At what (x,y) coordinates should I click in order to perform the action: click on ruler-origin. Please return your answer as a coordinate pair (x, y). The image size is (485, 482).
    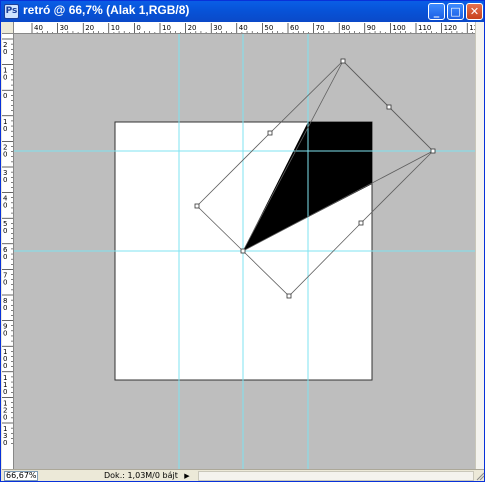
    Looking at the image, I should click on (8, 28).